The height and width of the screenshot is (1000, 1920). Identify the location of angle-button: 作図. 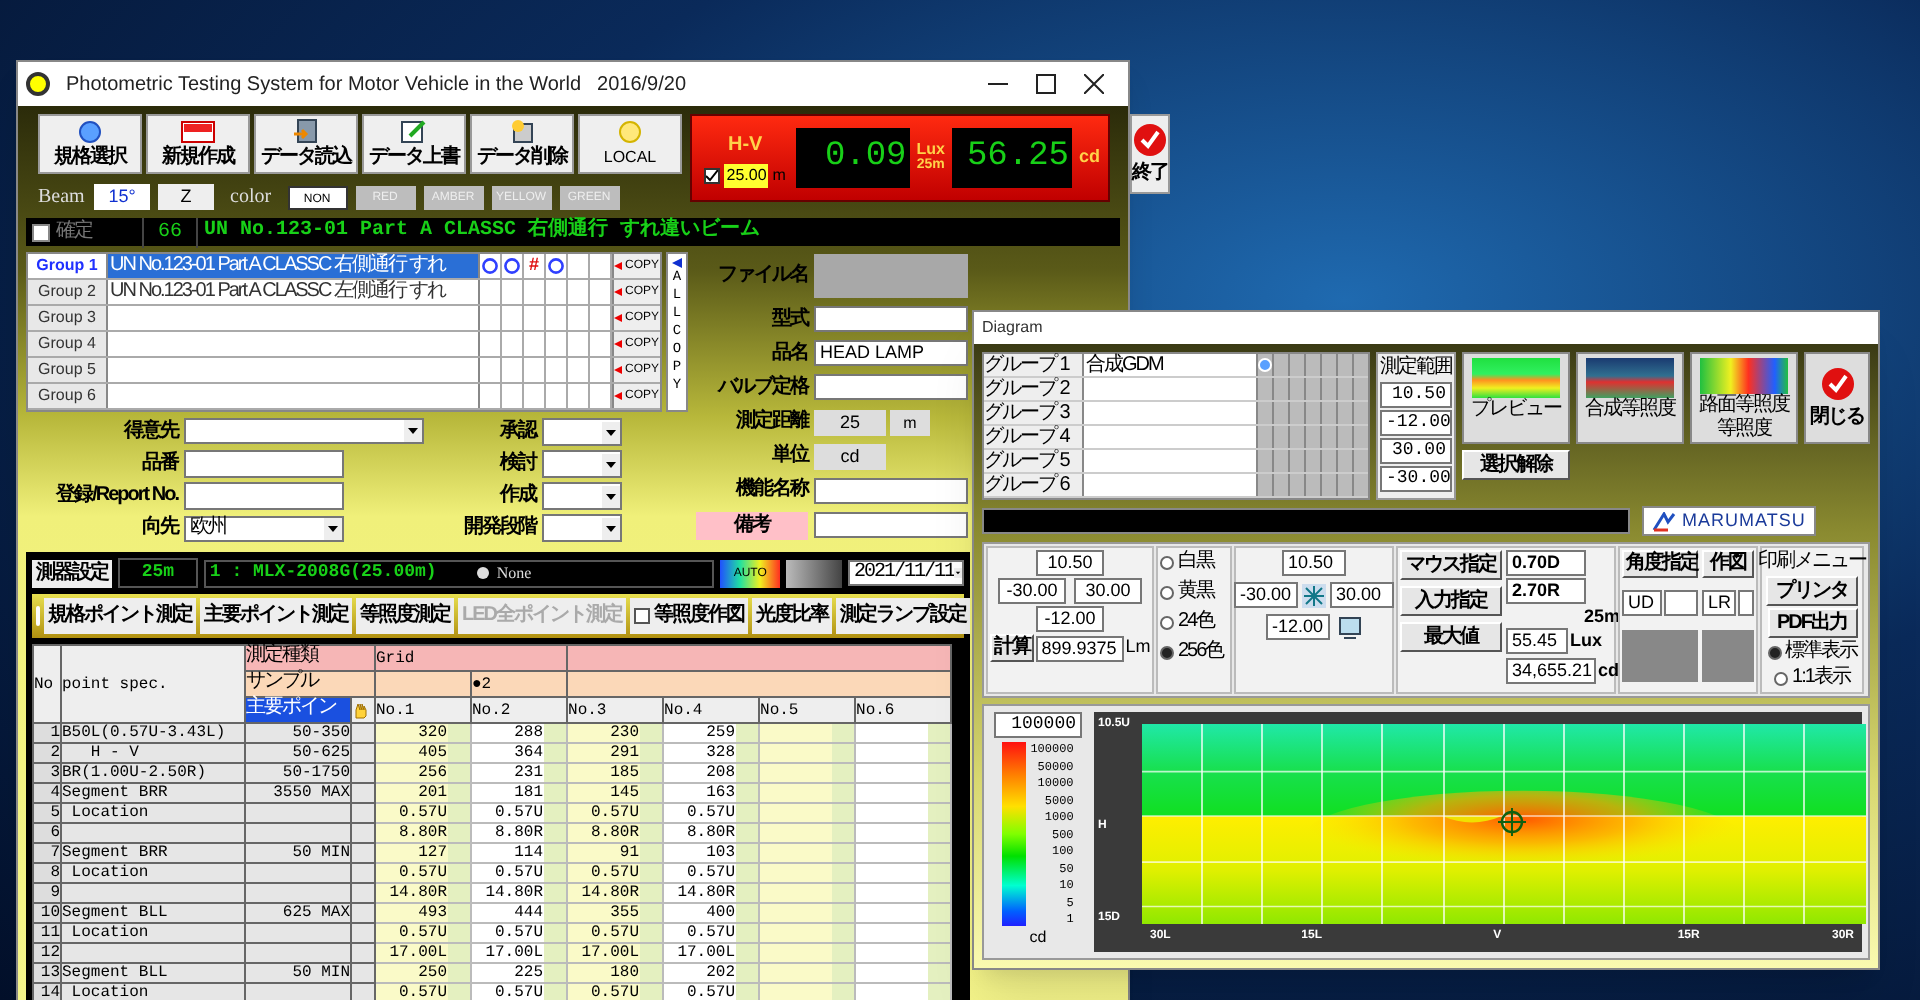
(1728, 564).